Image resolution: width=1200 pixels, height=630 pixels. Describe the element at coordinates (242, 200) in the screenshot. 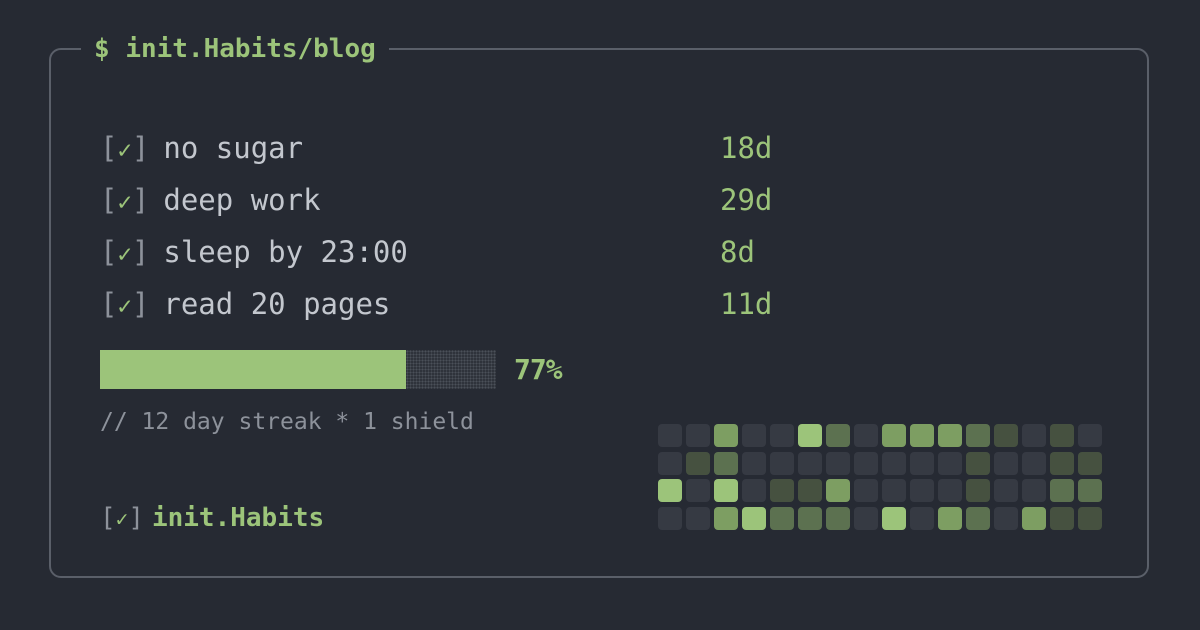

I see `habit-name: deep work` at that location.